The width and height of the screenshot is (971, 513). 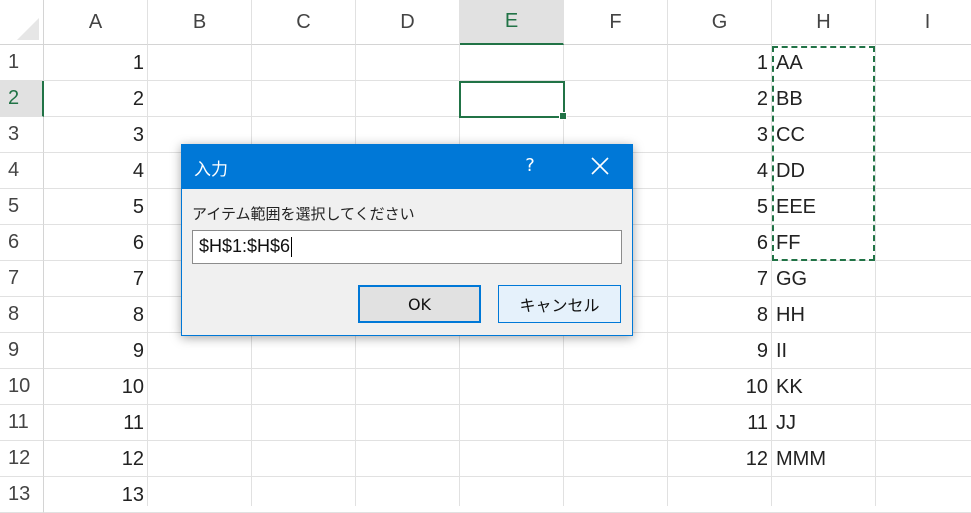 I want to click on cell-a3: 3, so click(x=94, y=135).